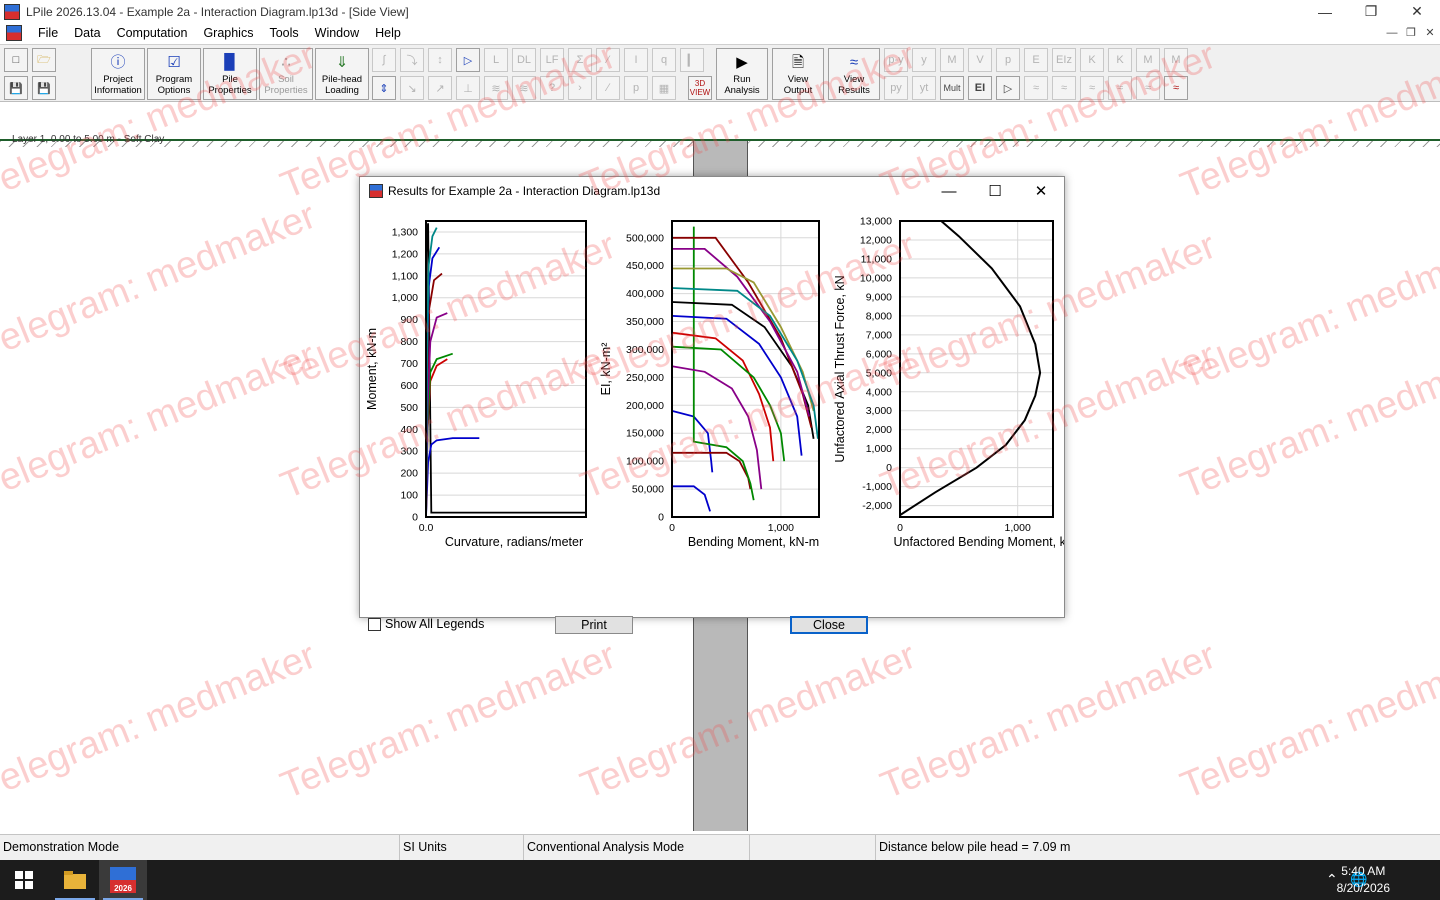  What do you see at coordinates (1092, 60) in the screenshot?
I see `plot-k-icon: K` at bounding box center [1092, 60].